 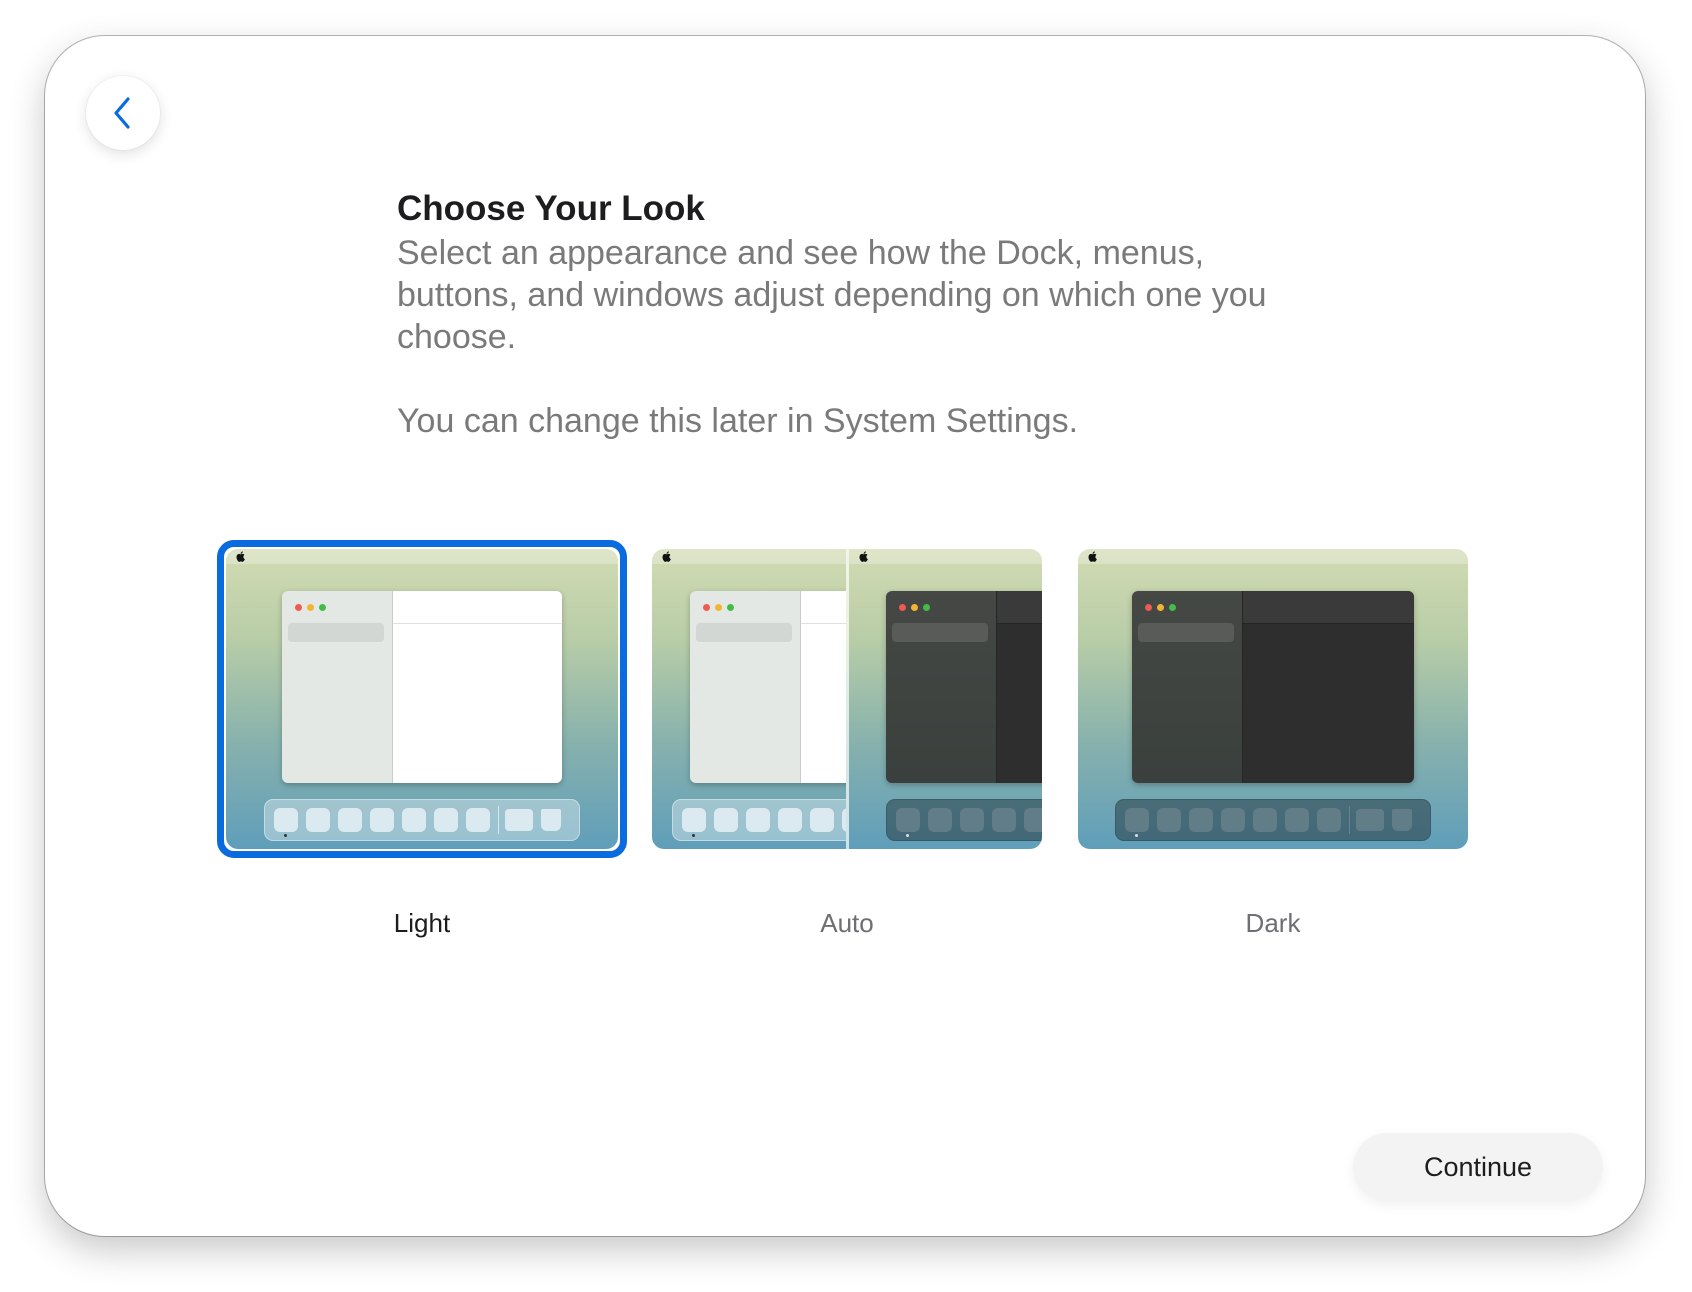 I want to click on appearance-option-auto: Auto, so click(x=847, y=744).